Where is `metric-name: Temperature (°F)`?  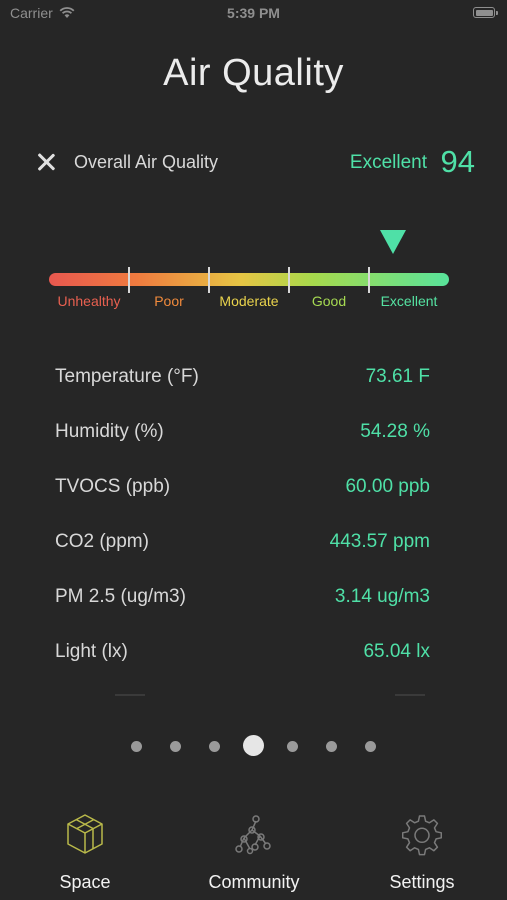
metric-name: Temperature (°F) is located at coordinates (127, 376).